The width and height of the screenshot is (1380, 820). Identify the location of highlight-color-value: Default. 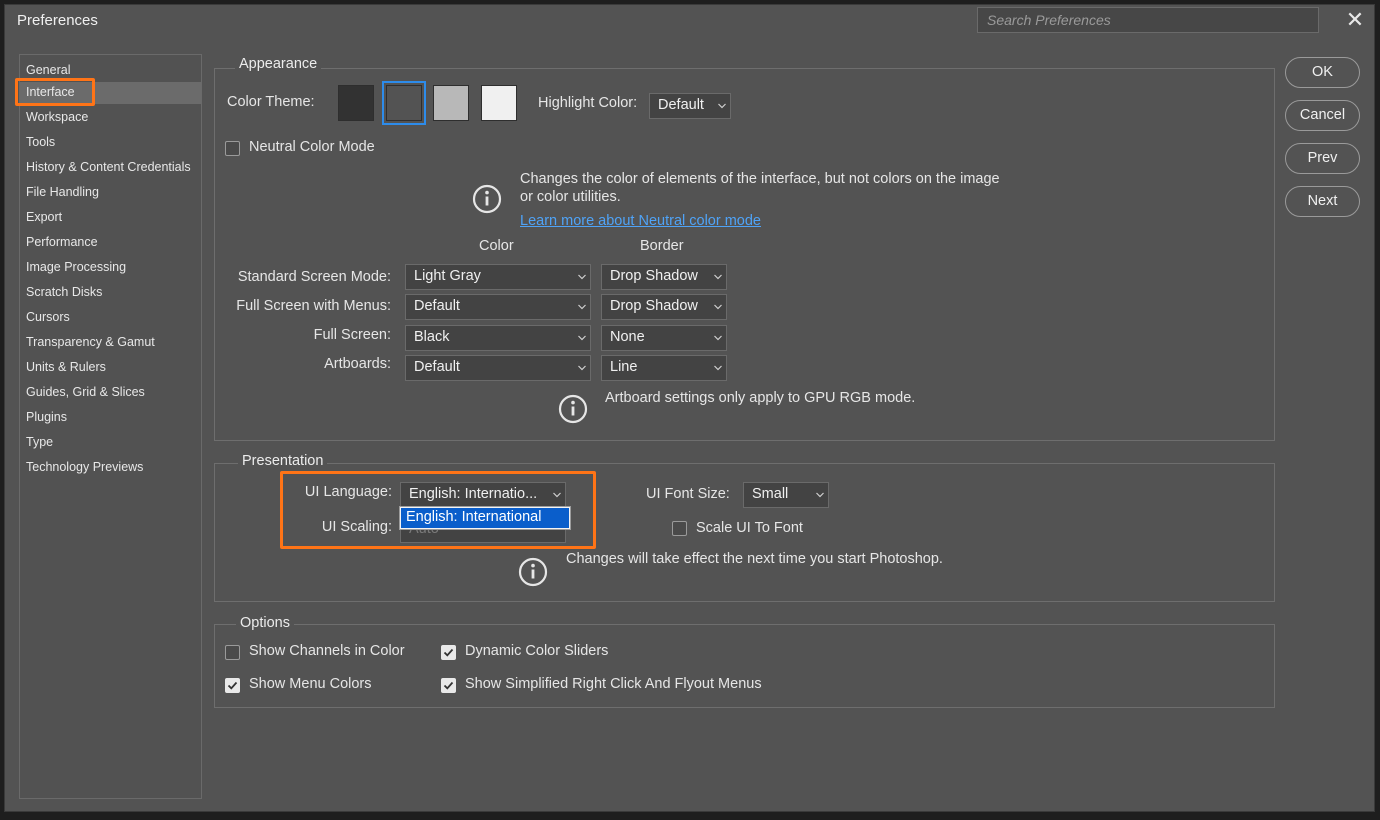
(681, 105).